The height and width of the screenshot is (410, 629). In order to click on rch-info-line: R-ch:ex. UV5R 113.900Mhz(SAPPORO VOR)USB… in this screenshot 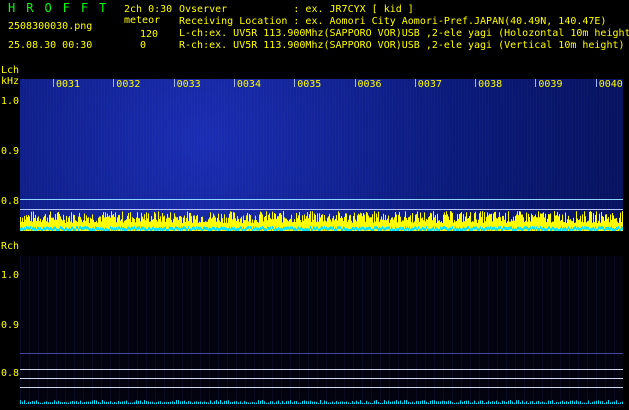, I will do `click(402, 45)`.